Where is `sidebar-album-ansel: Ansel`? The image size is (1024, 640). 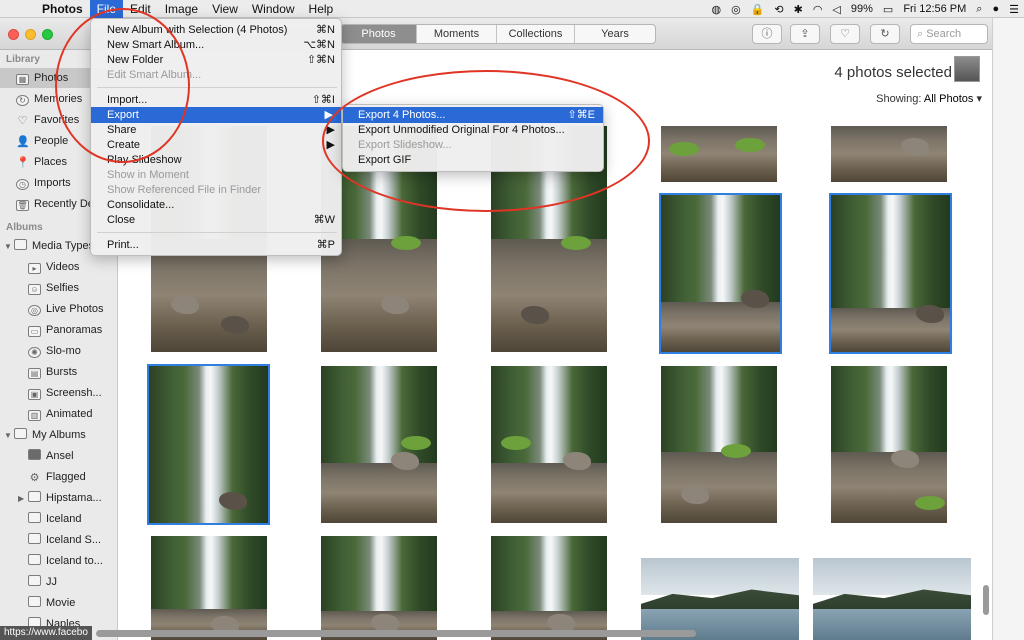 sidebar-album-ansel: Ansel is located at coordinates (51, 456).